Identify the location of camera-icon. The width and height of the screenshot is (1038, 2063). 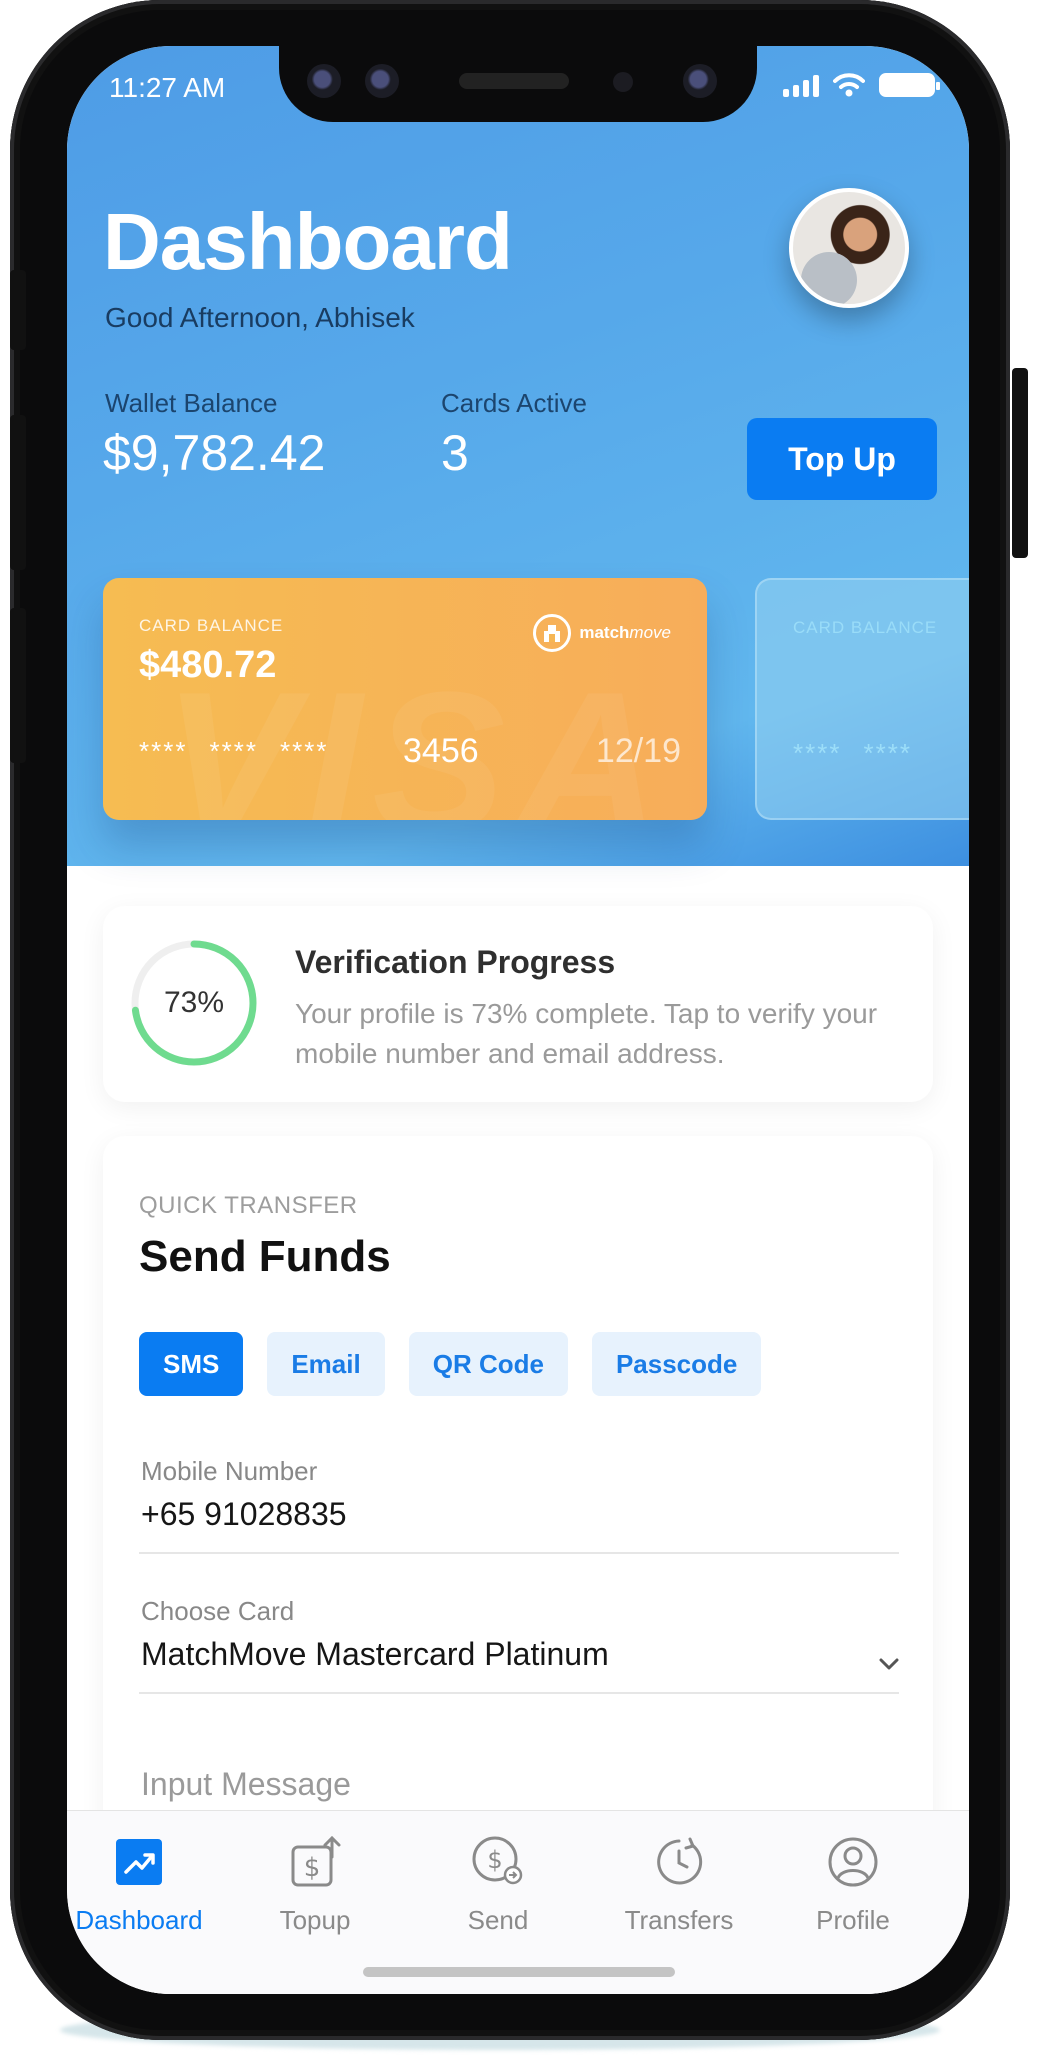
(324, 81).